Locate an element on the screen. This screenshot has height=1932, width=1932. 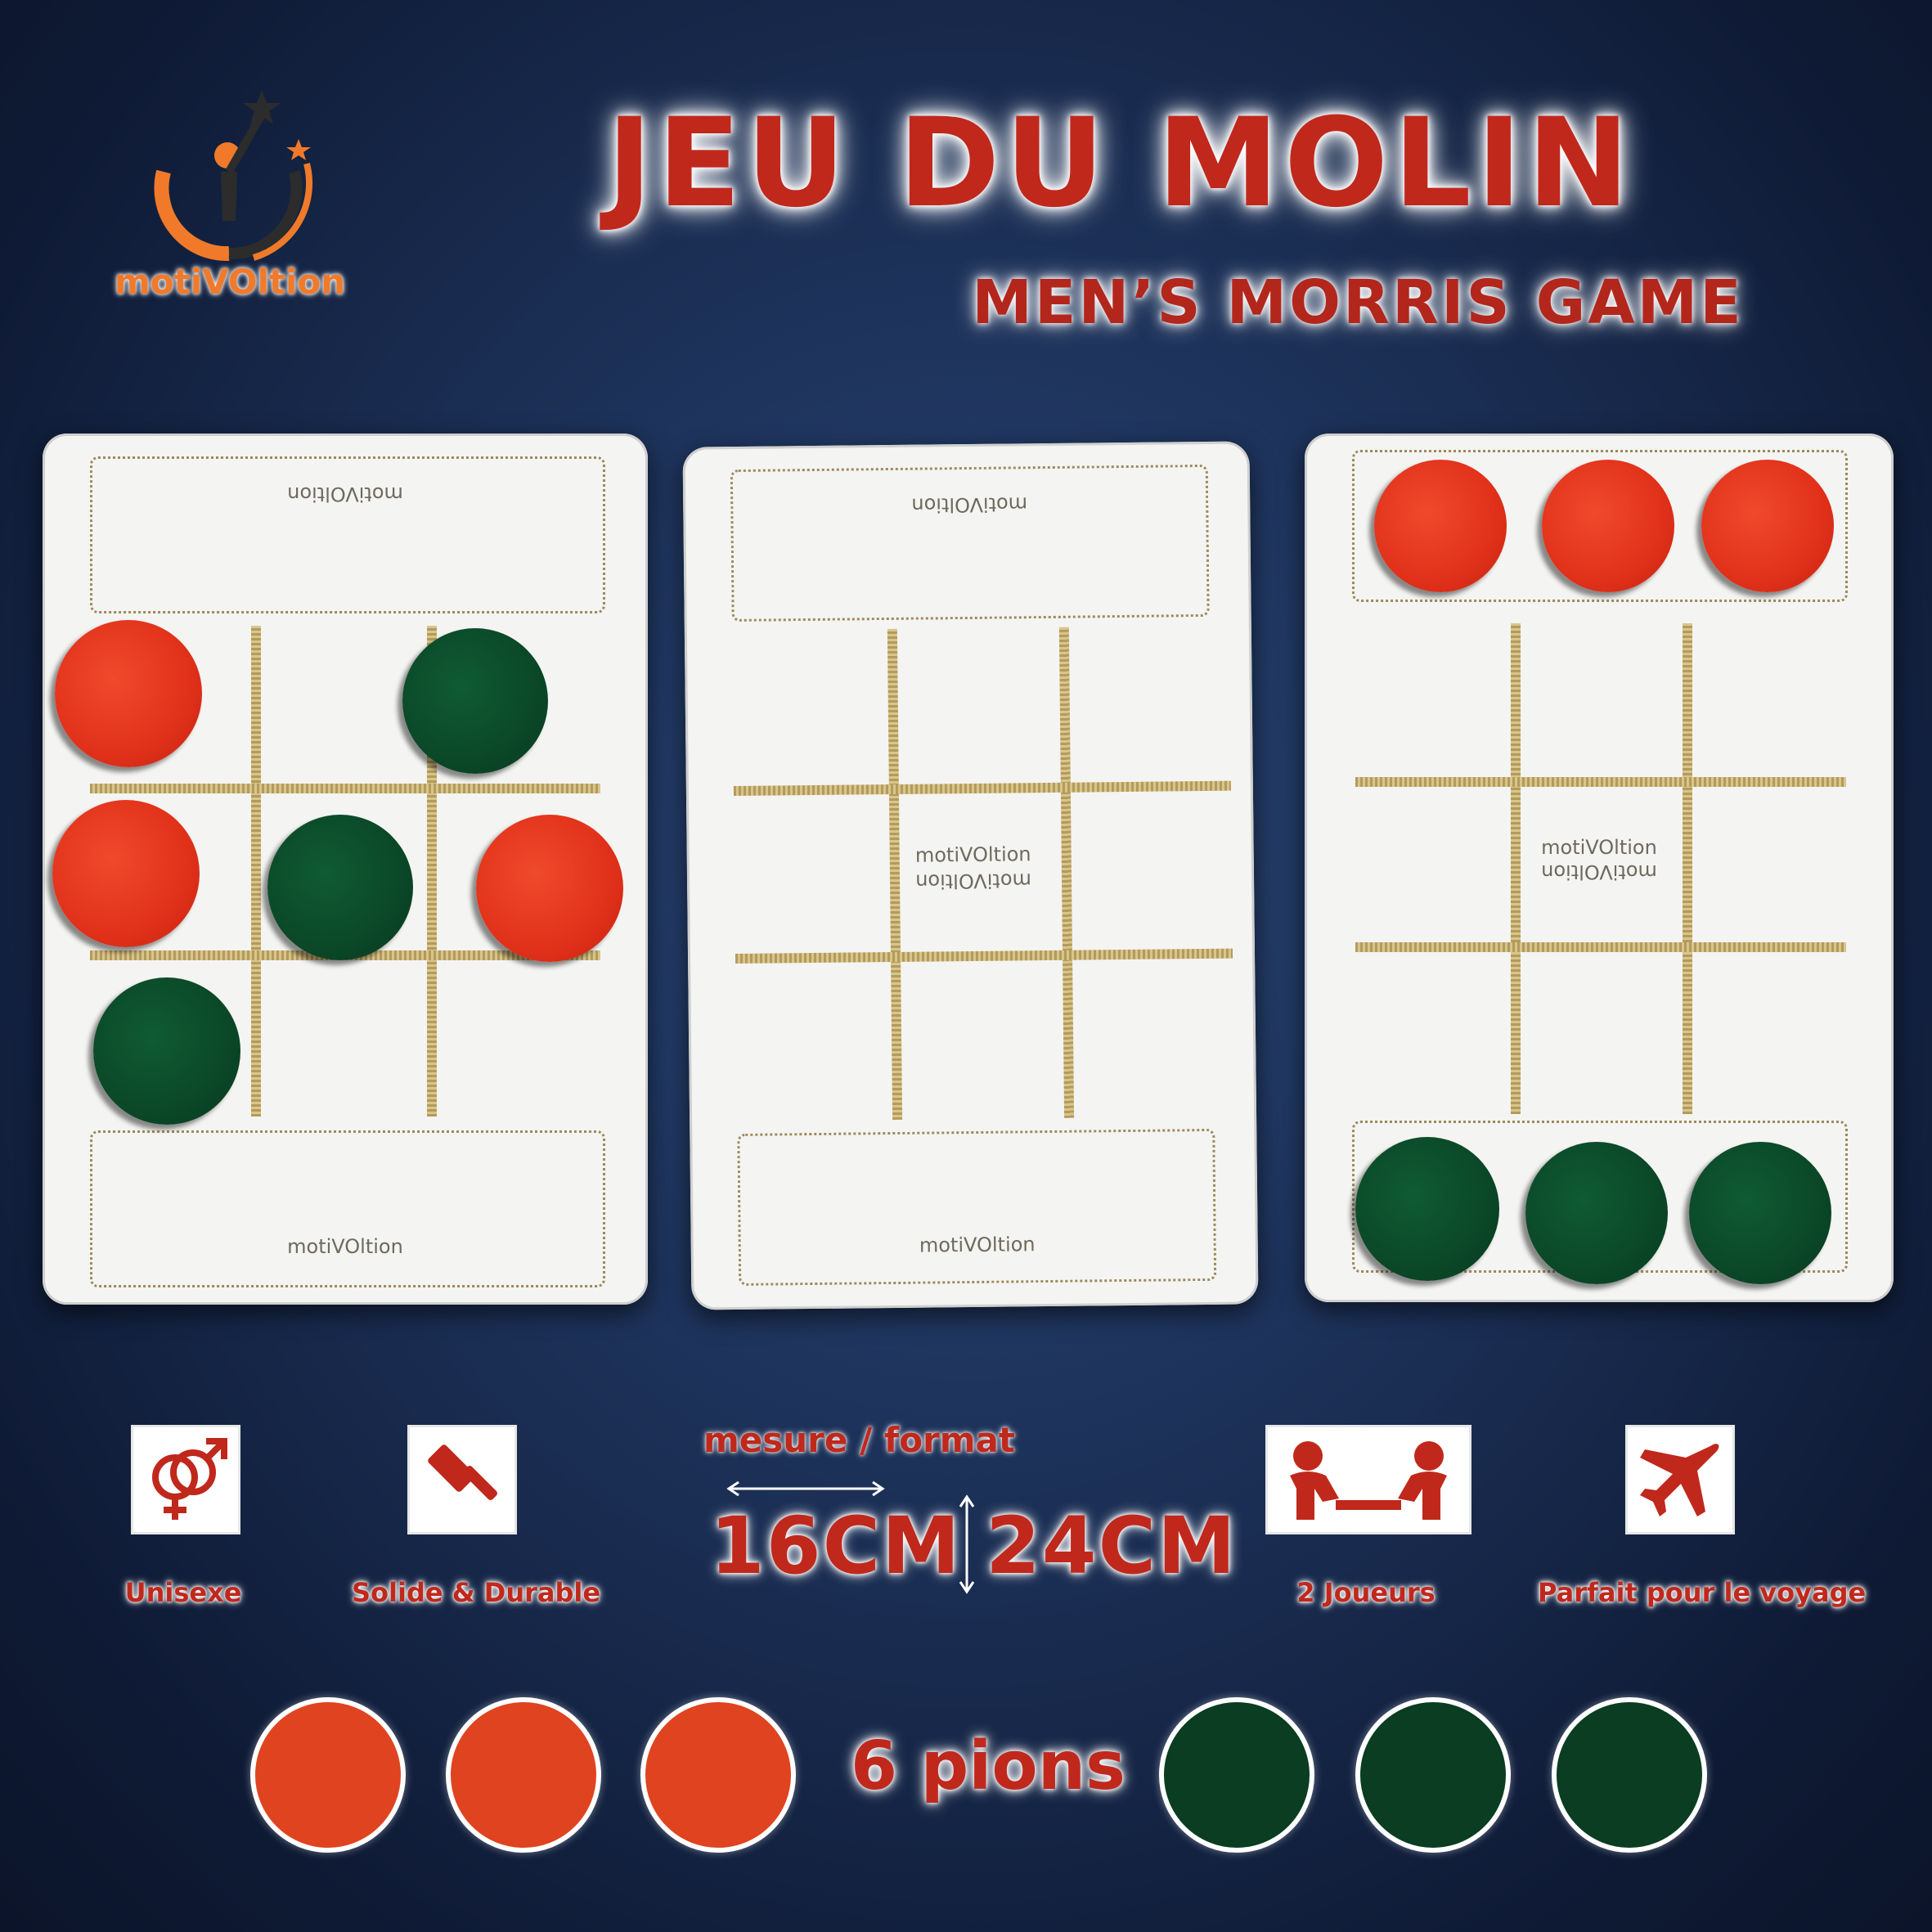
players-label: 2 Joueurs is located at coordinates (1366, 1592).